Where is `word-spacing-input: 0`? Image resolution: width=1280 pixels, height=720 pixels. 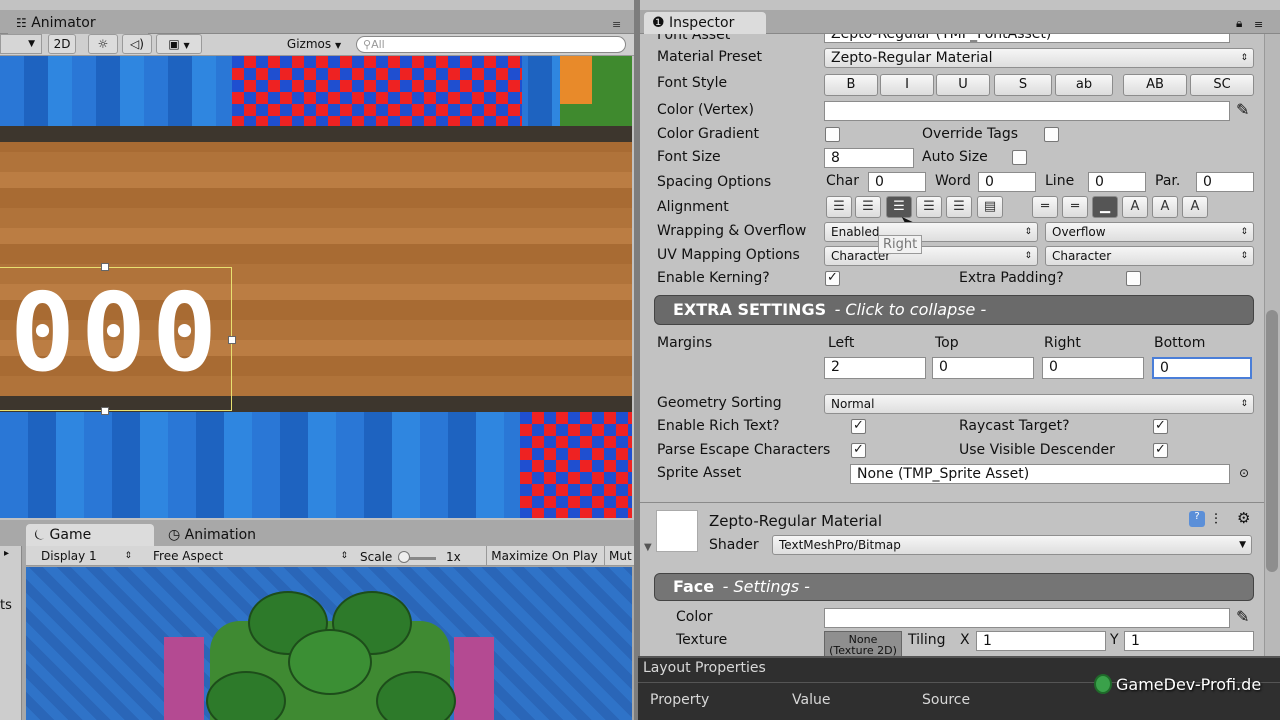 word-spacing-input: 0 is located at coordinates (1007, 182).